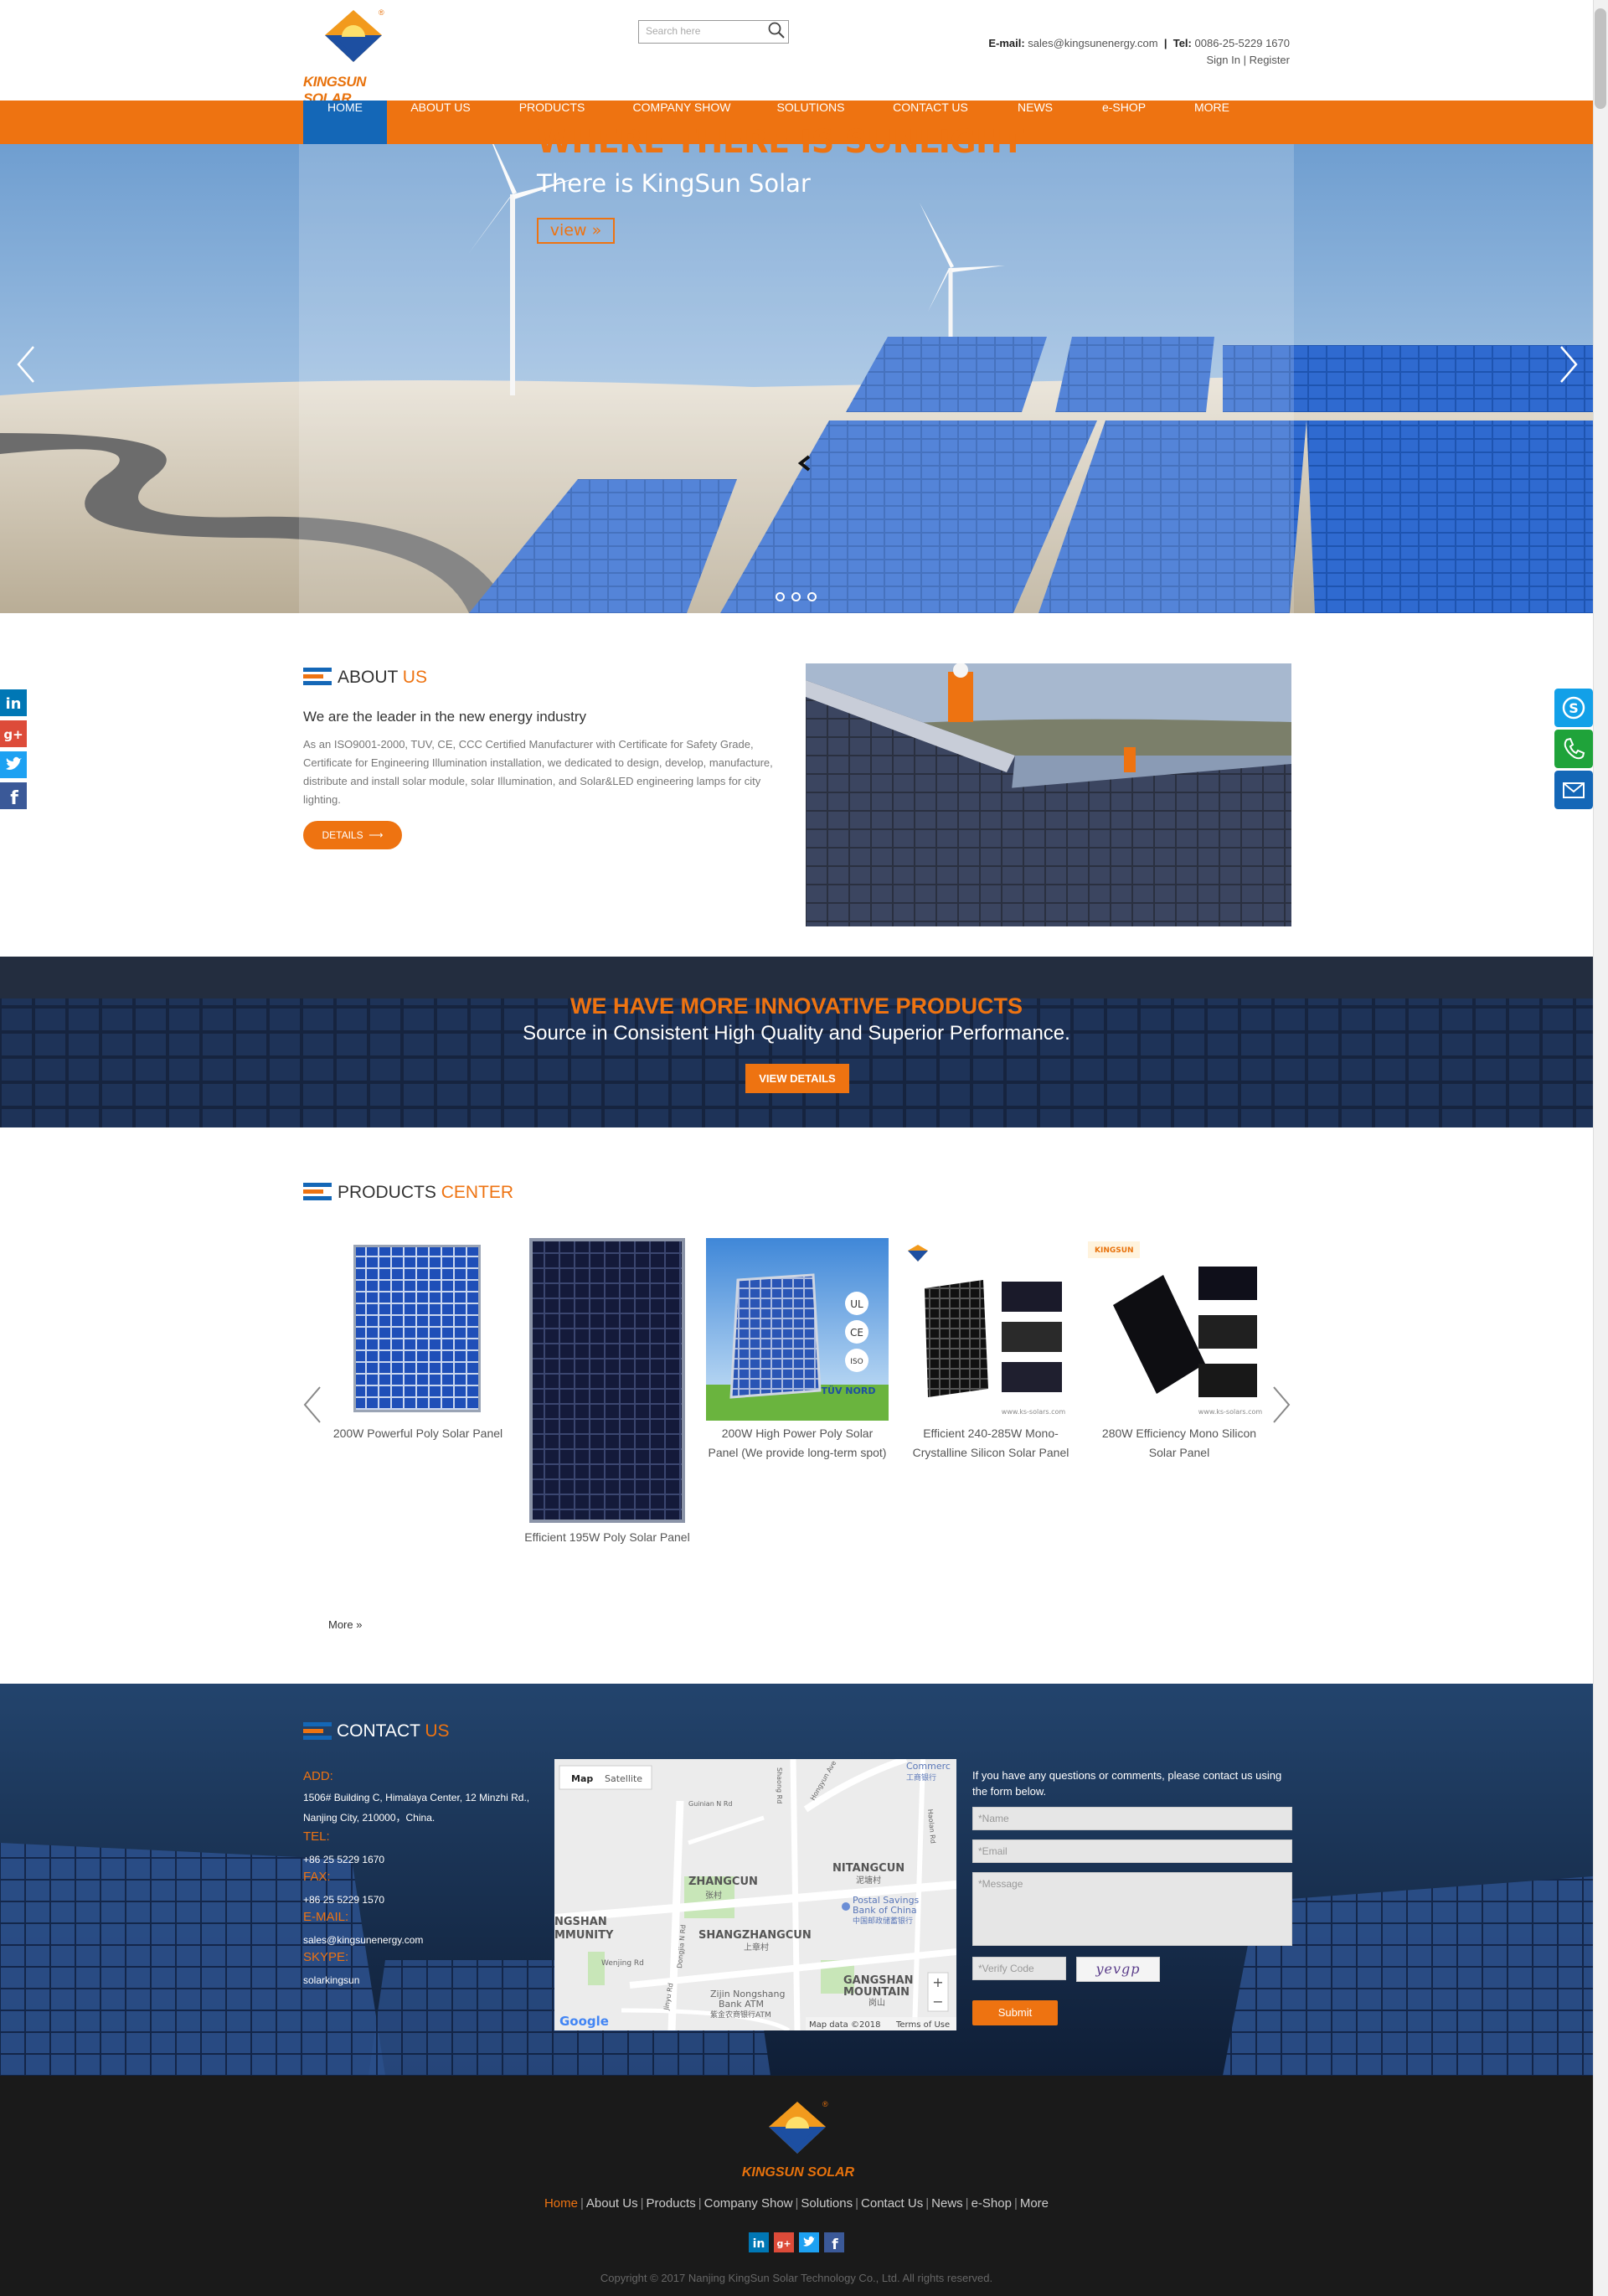  What do you see at coordinates (1179, 1443) in the screenshot?
I see `product-name: 280W Efficiency Mono Silicon Solar Panel` at bounding box center [1179, 1443].